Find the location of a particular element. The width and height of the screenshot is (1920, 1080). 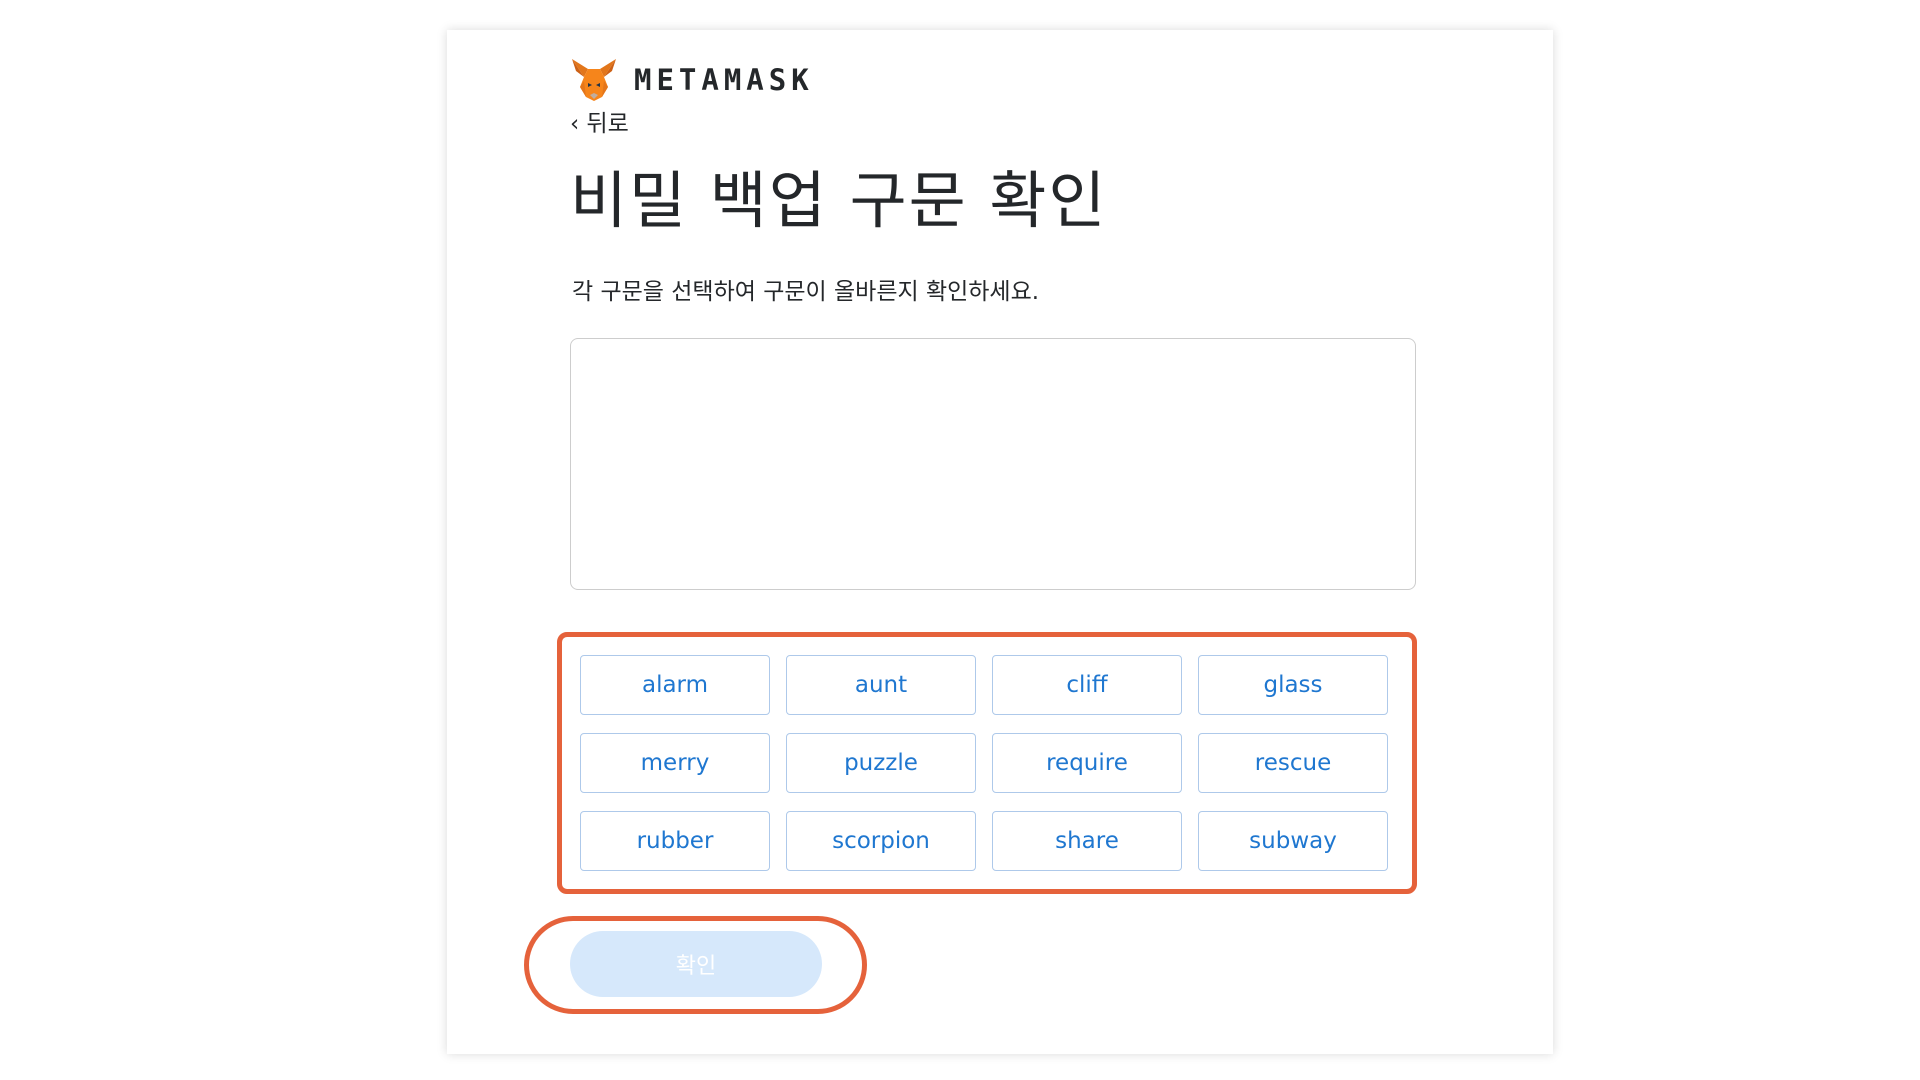

metamask-logo: METAMASK is located at coordinates (692, 80).